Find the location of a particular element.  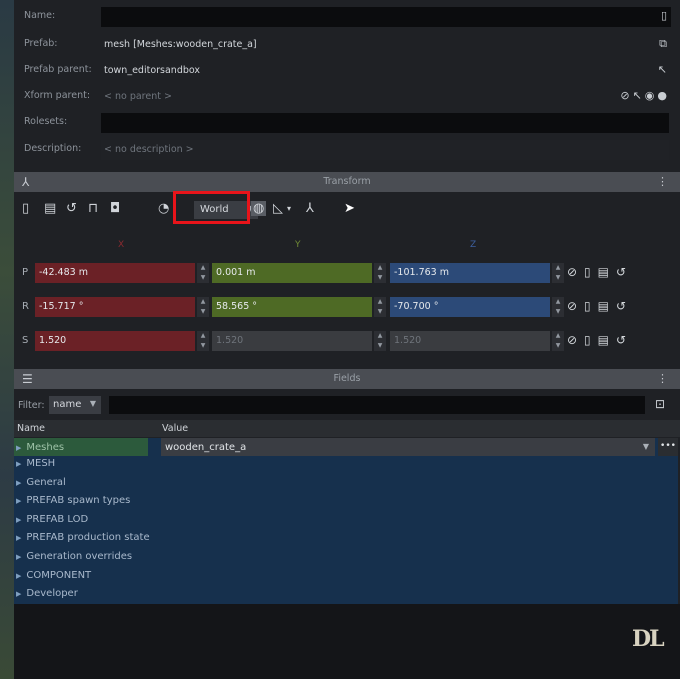

position-y-field: 0.001 m is located at coordinates (292, 273).